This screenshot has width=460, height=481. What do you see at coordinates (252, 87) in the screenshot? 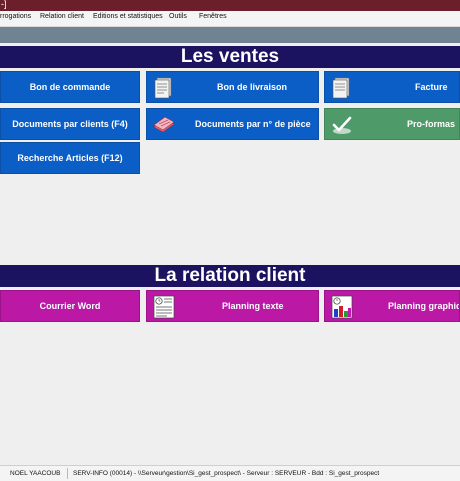
I see `bon-de-livraison-label: Bon de livraison` at bounding box center [252, 87].